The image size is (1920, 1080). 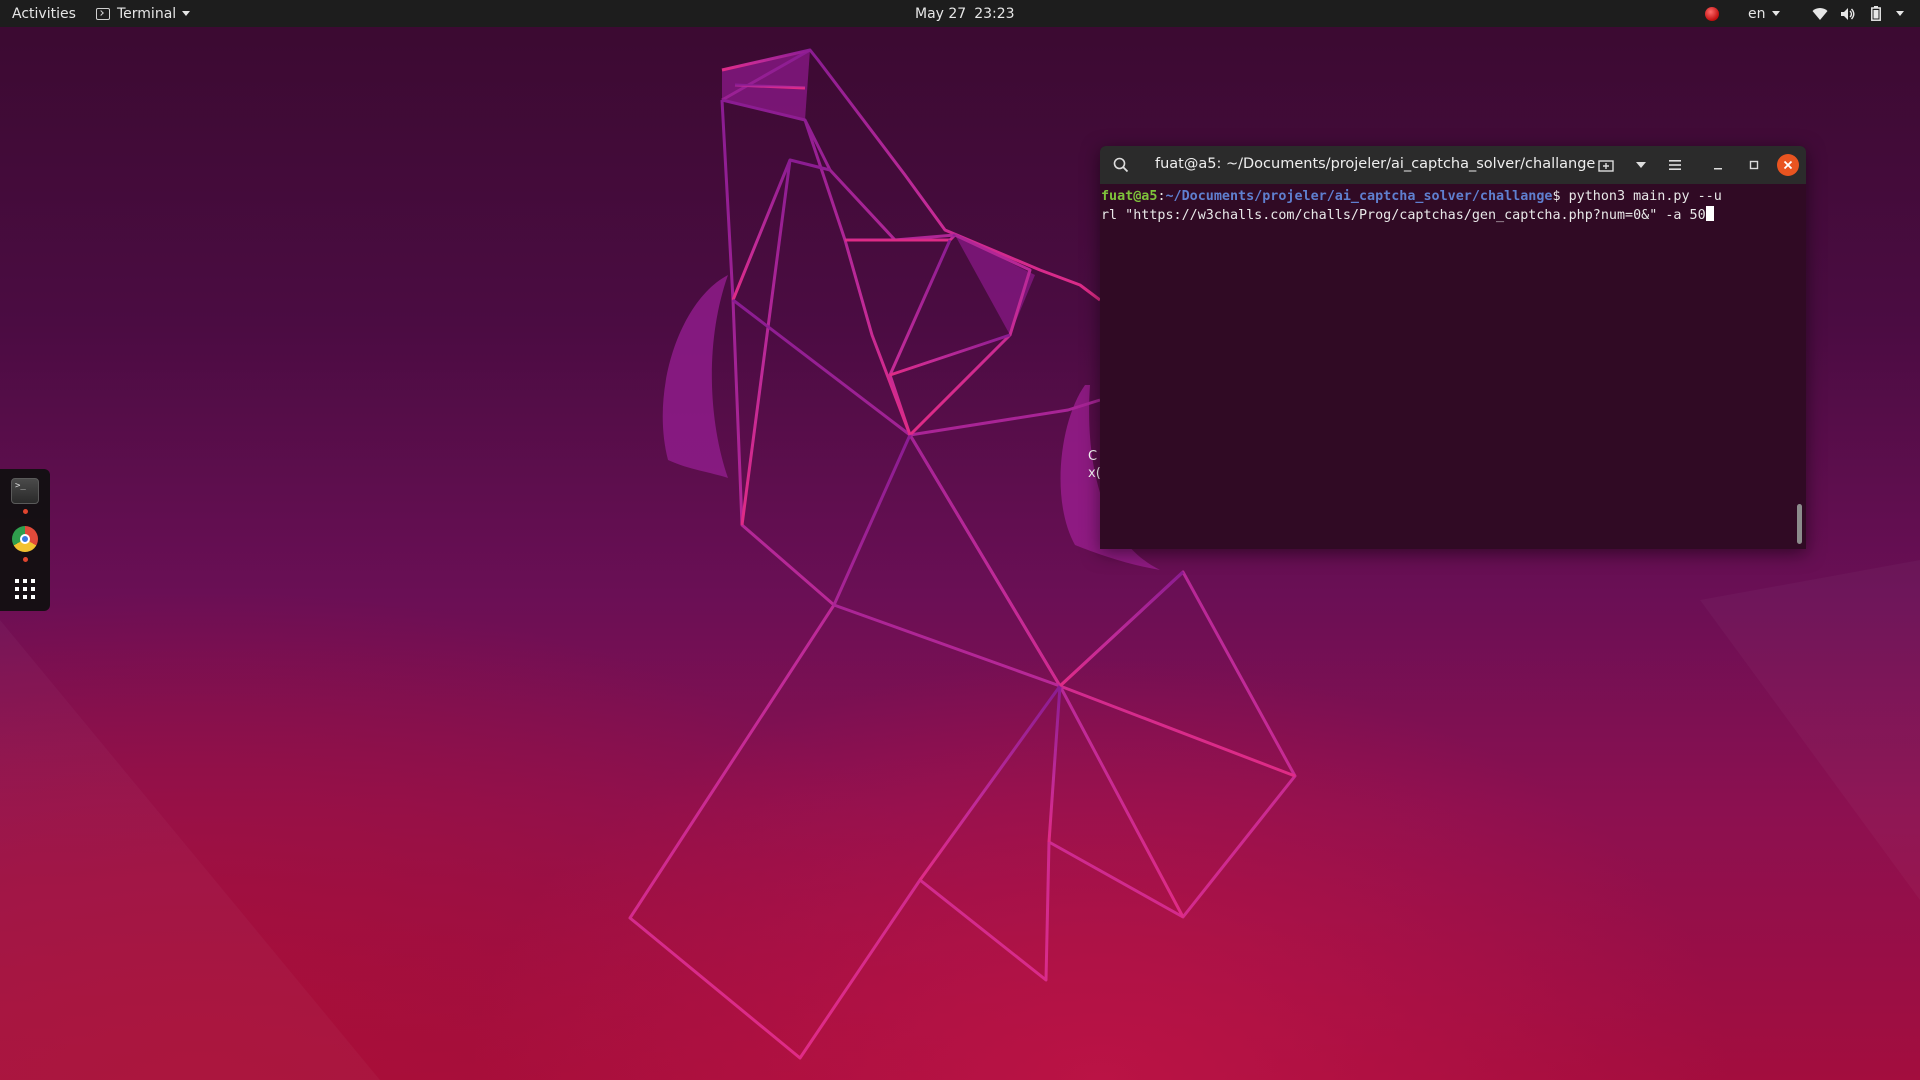 I want to click on record-icon, so click(x=1712, y=13).